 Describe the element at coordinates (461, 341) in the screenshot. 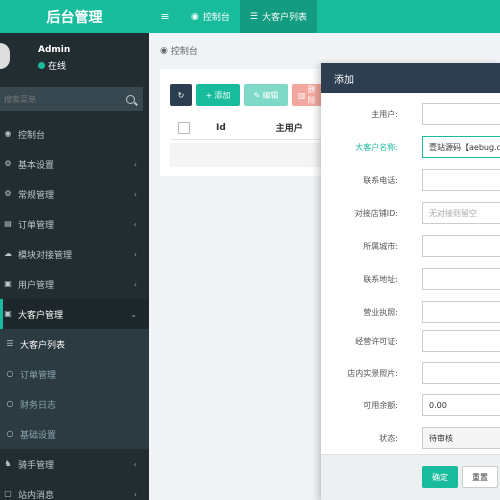

I see `operating-permit-field` at that location.